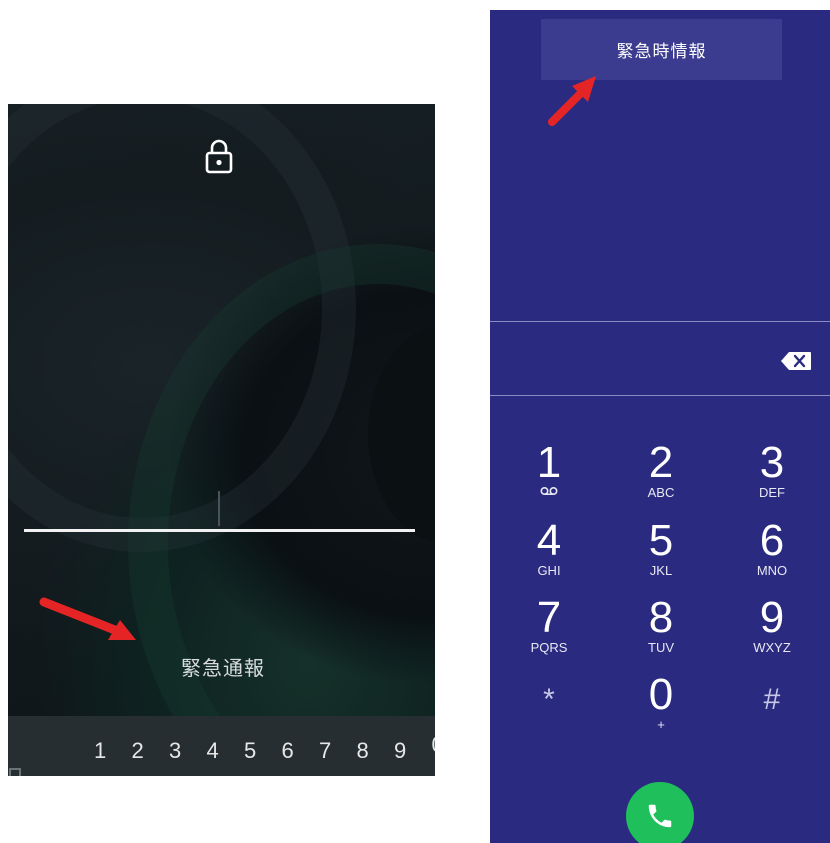 This screenshot has width=830, height=843. Describe the element at coordinates (434, 745) in the screenshot. I see `keyboard-key-0: 0` at that location.